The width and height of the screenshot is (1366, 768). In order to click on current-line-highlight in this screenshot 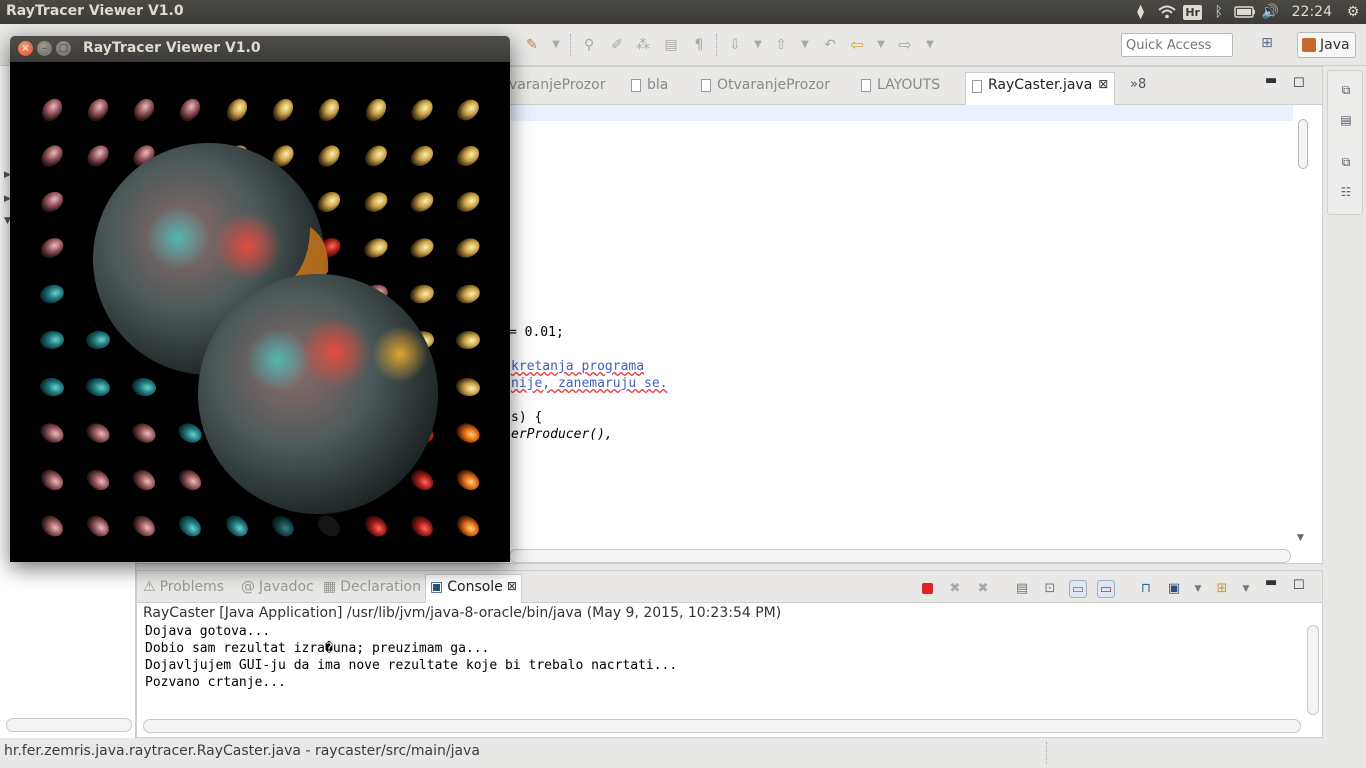, I will do `click(901, 113)`.